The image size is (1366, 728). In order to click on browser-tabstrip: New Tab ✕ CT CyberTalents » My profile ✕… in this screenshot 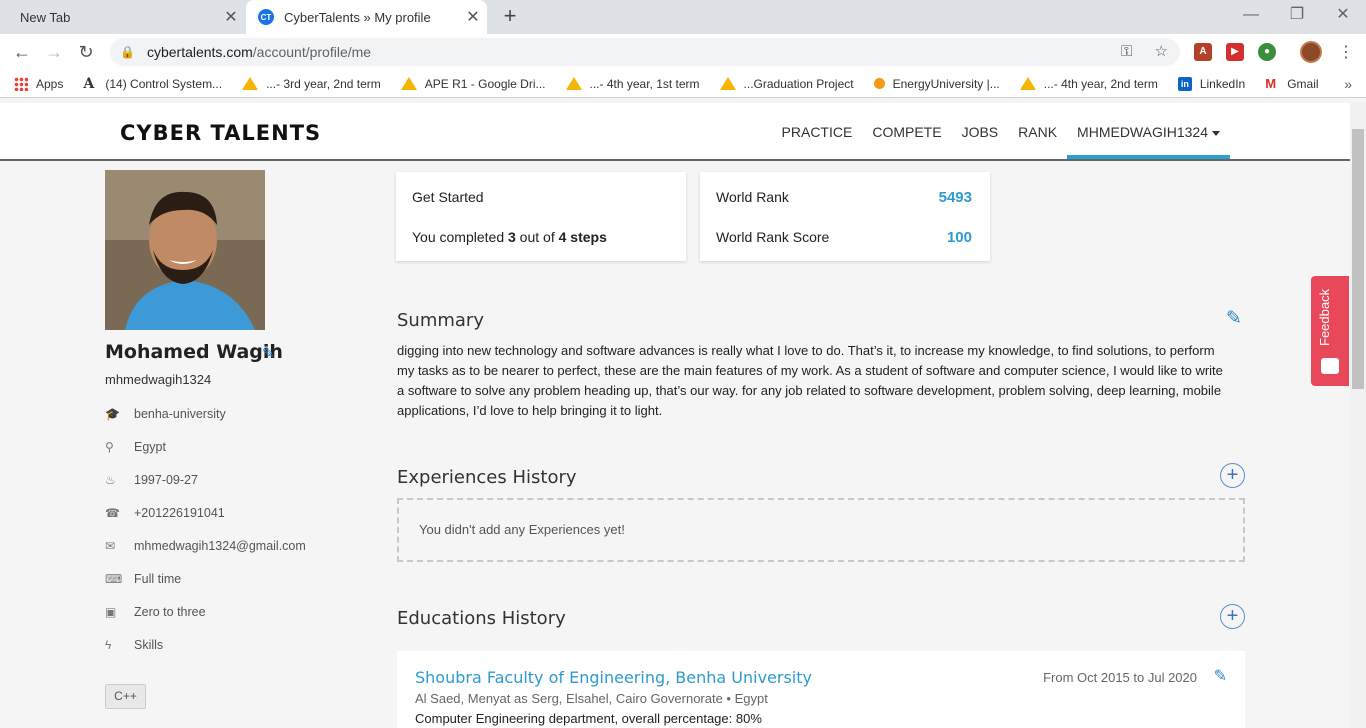, I will do `click(683, 17)`.